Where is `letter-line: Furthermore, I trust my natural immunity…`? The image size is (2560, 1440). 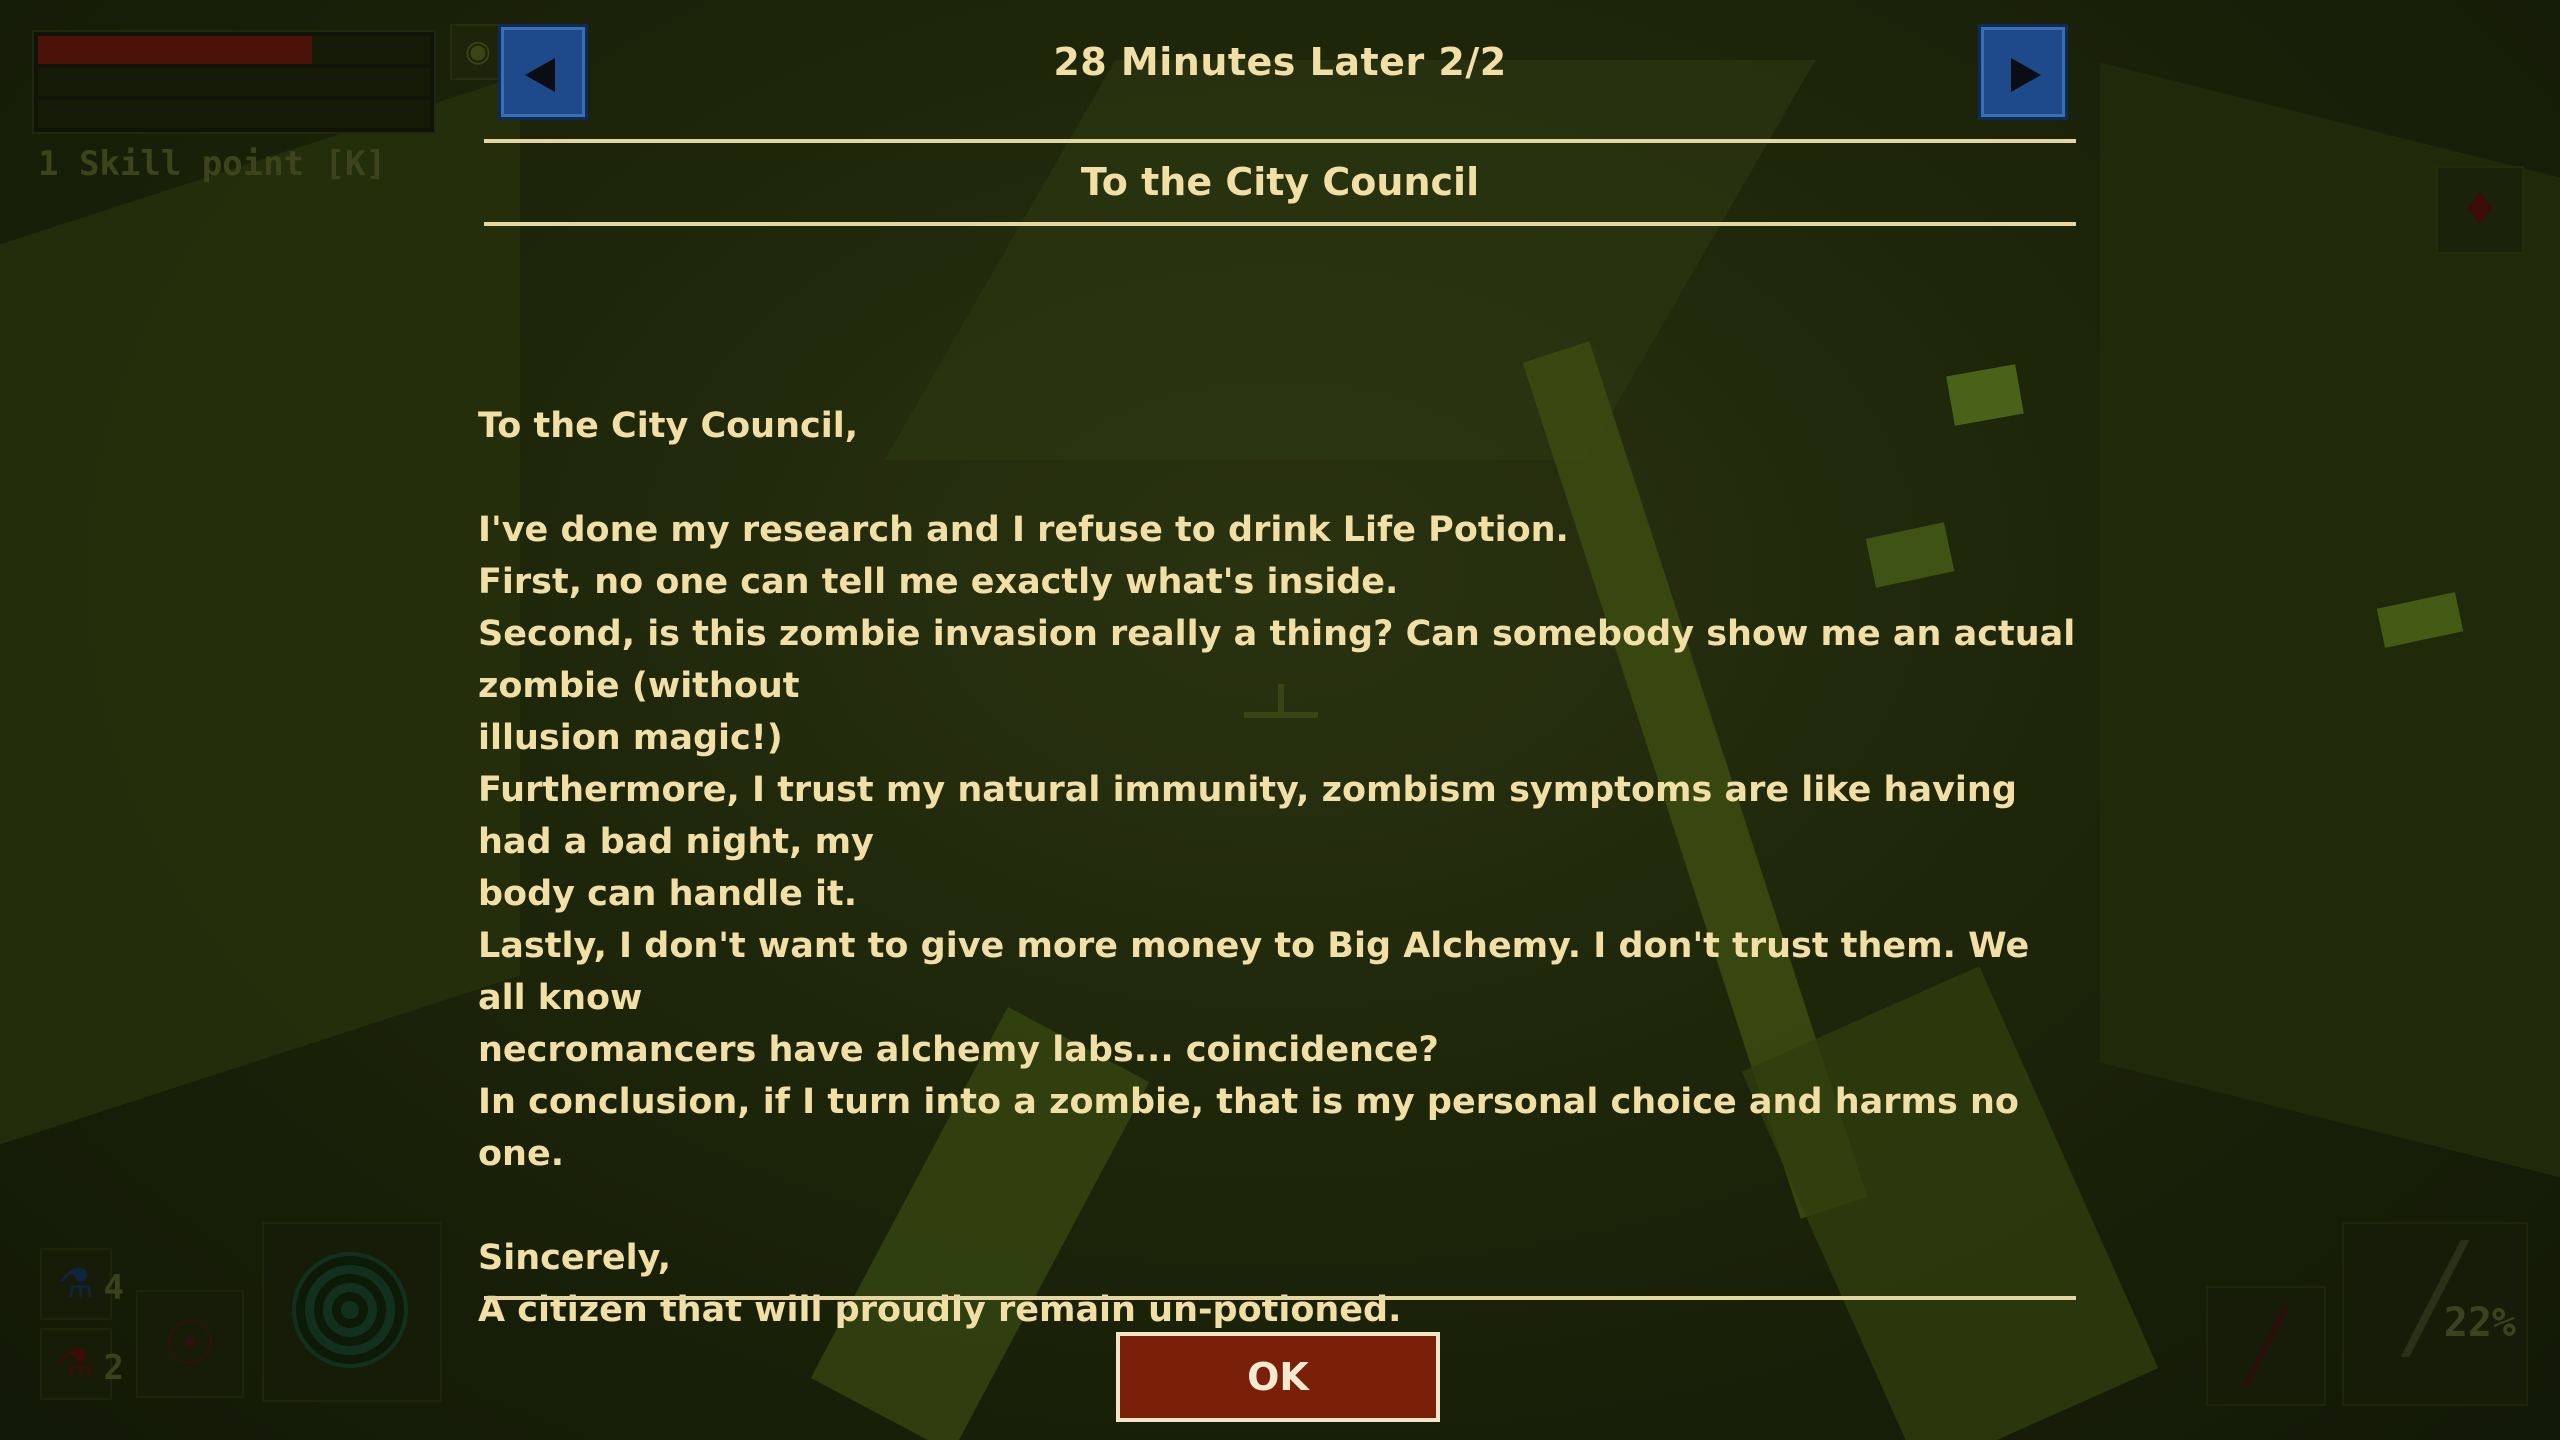
letter-line: Furthermore, I trust my natural immunity… is located at coordinates (1247, 816).